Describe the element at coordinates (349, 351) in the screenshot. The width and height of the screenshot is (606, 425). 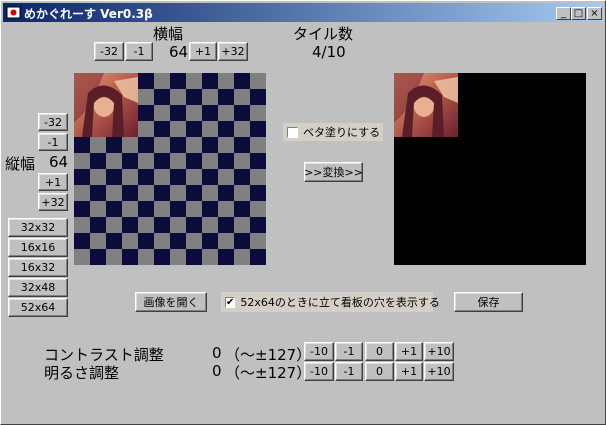
I see `contrast-minus1-button: -1` at that location.